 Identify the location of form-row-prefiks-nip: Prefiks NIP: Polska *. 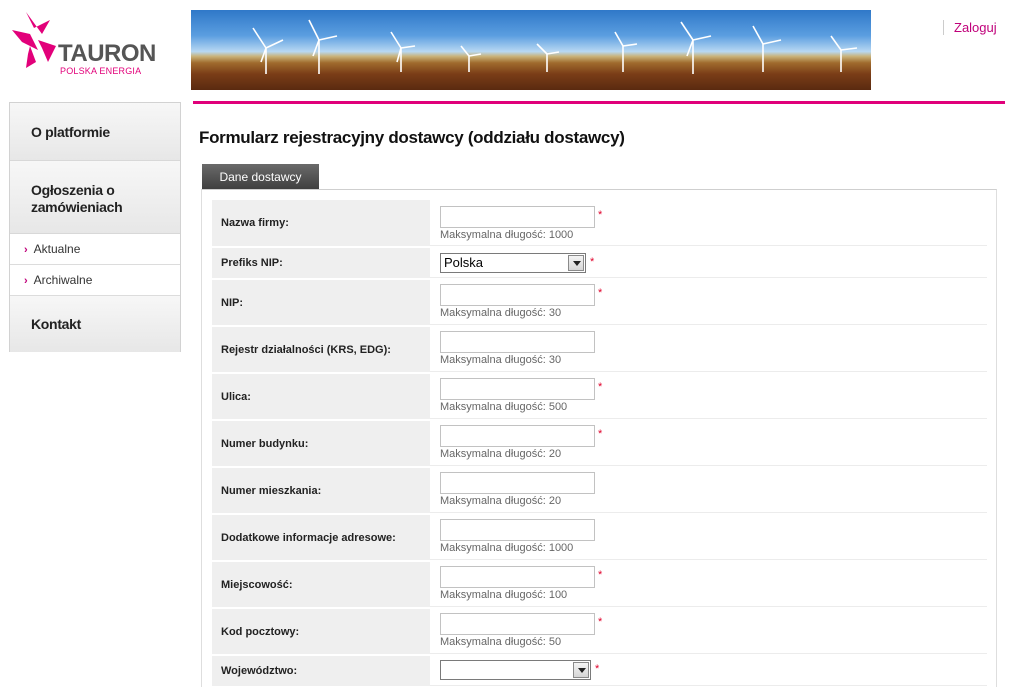
(599, 263).